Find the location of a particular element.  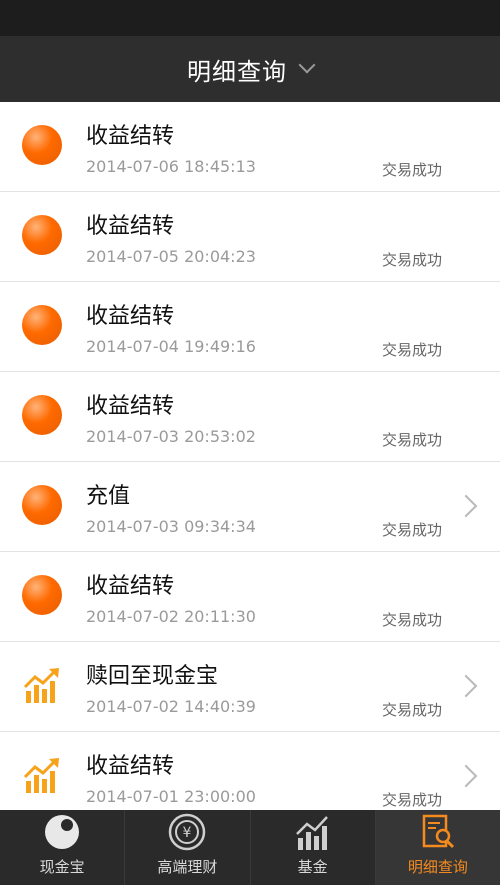

item-date: 2014-07-05 20:04:23 is located at coordinates (171, 256).